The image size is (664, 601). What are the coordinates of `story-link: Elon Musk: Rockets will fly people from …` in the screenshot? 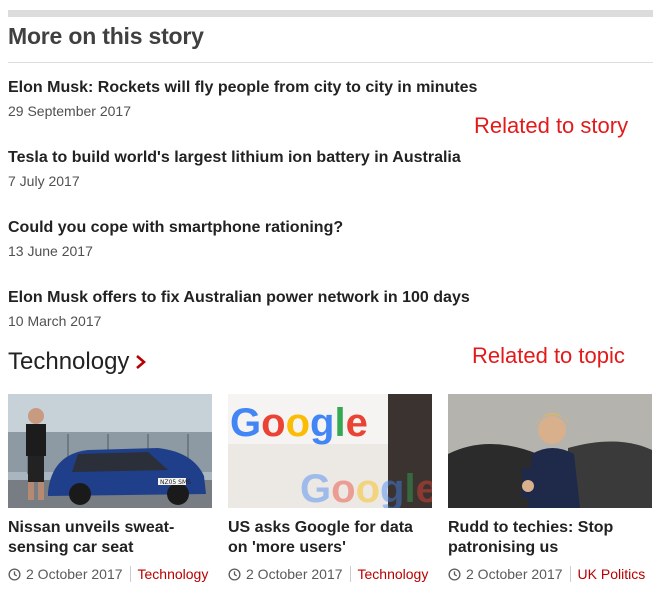 It's located at (288, 88).